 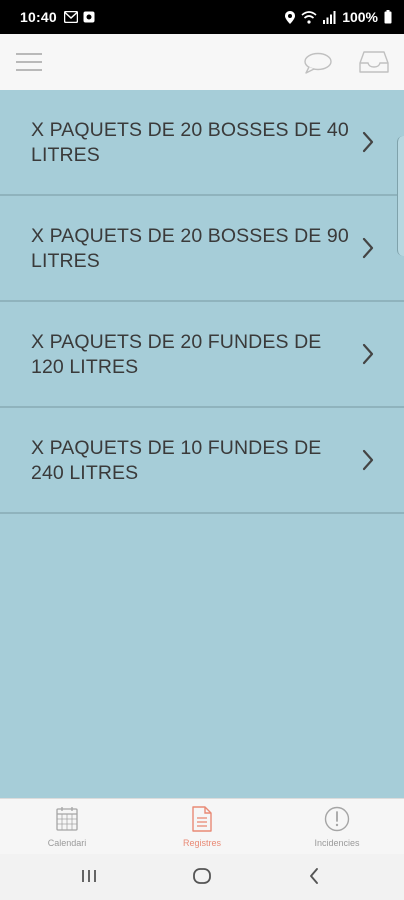 What do you see at coordinates (38, 17) in the screenshot?
I see `status-time: 10:40` at bounding box center [38, 17].